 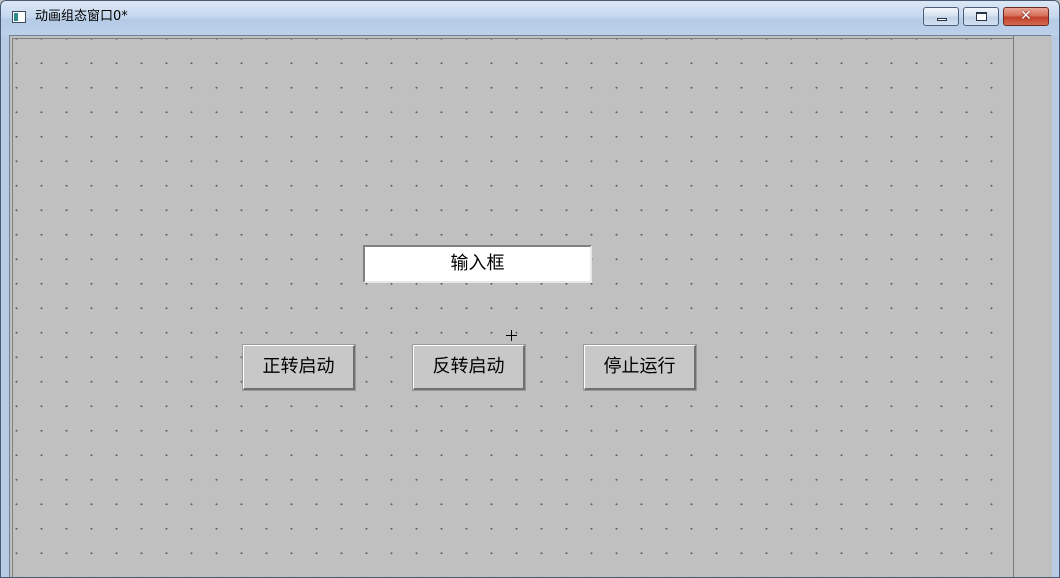 I want to click on minimize-button, so click(x=941, y=16).